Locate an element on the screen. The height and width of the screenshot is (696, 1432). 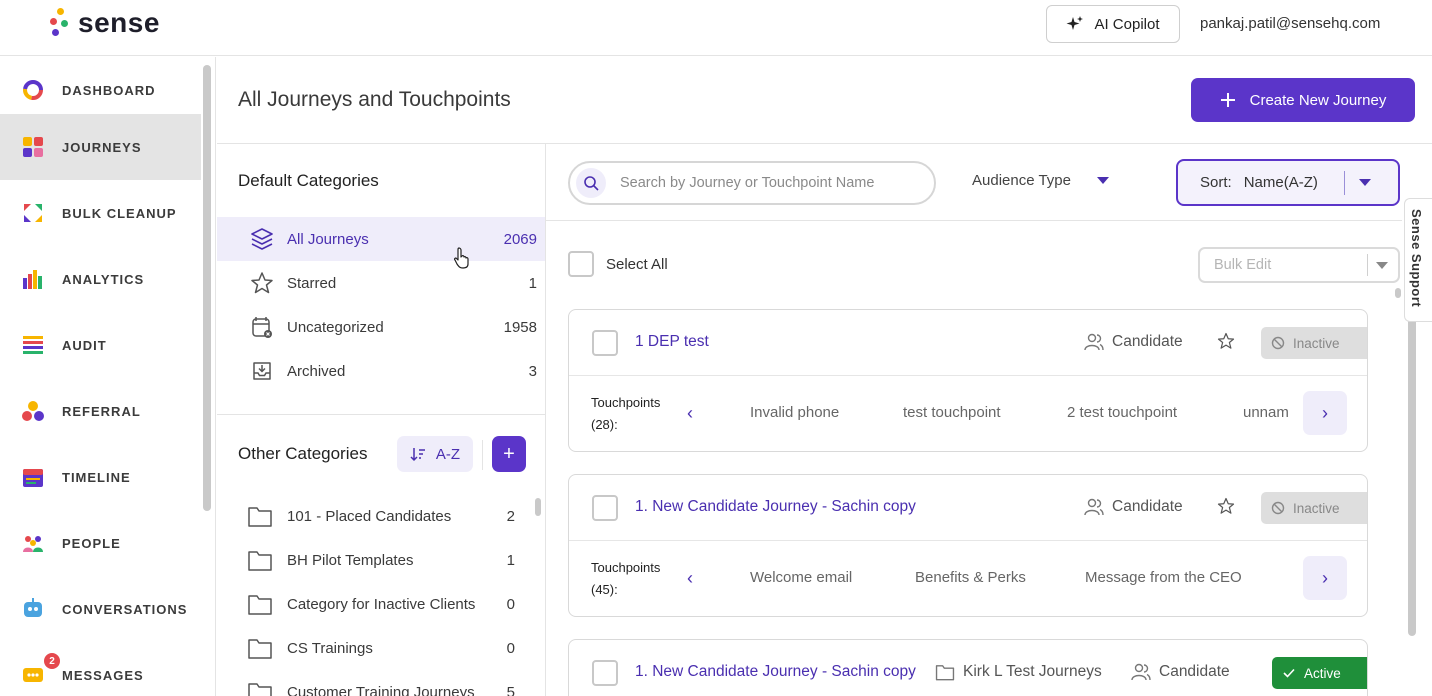
nav-item-bulk-cleanup: BULK CLEANUP is located at coordinates (100, 213).